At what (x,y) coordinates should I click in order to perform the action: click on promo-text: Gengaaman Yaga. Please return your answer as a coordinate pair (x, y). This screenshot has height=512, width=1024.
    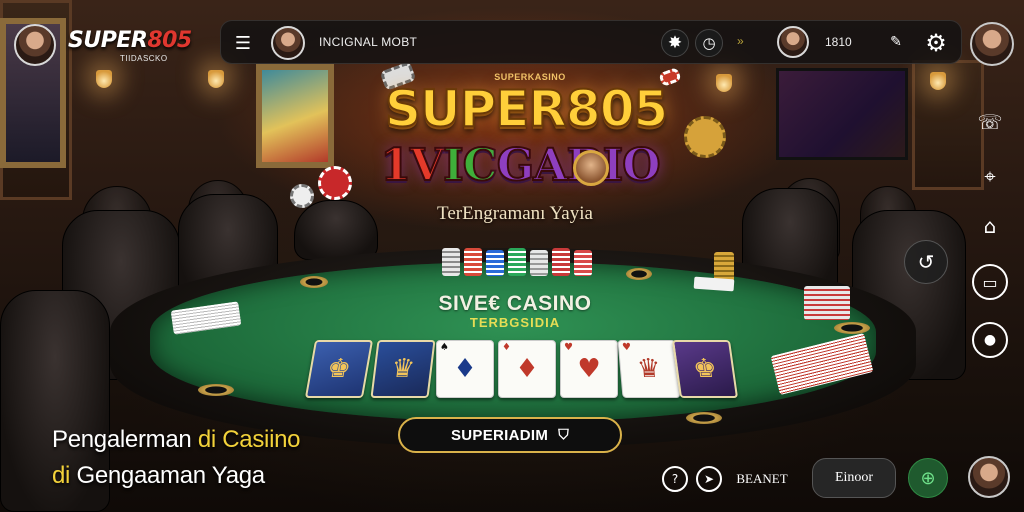
    Looking at the image, I should click on (170, 475).